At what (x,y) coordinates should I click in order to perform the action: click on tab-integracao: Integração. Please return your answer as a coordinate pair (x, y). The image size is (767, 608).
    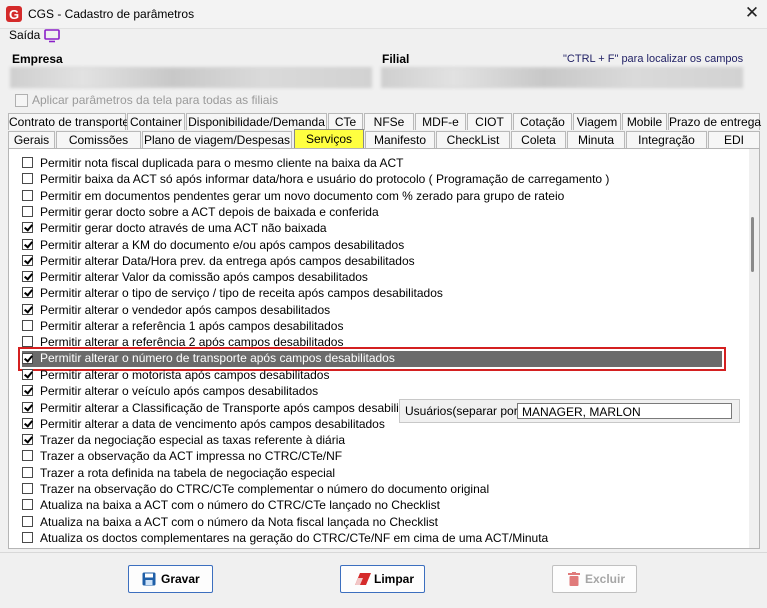
    Looking at the image, I should click on (666, 139).